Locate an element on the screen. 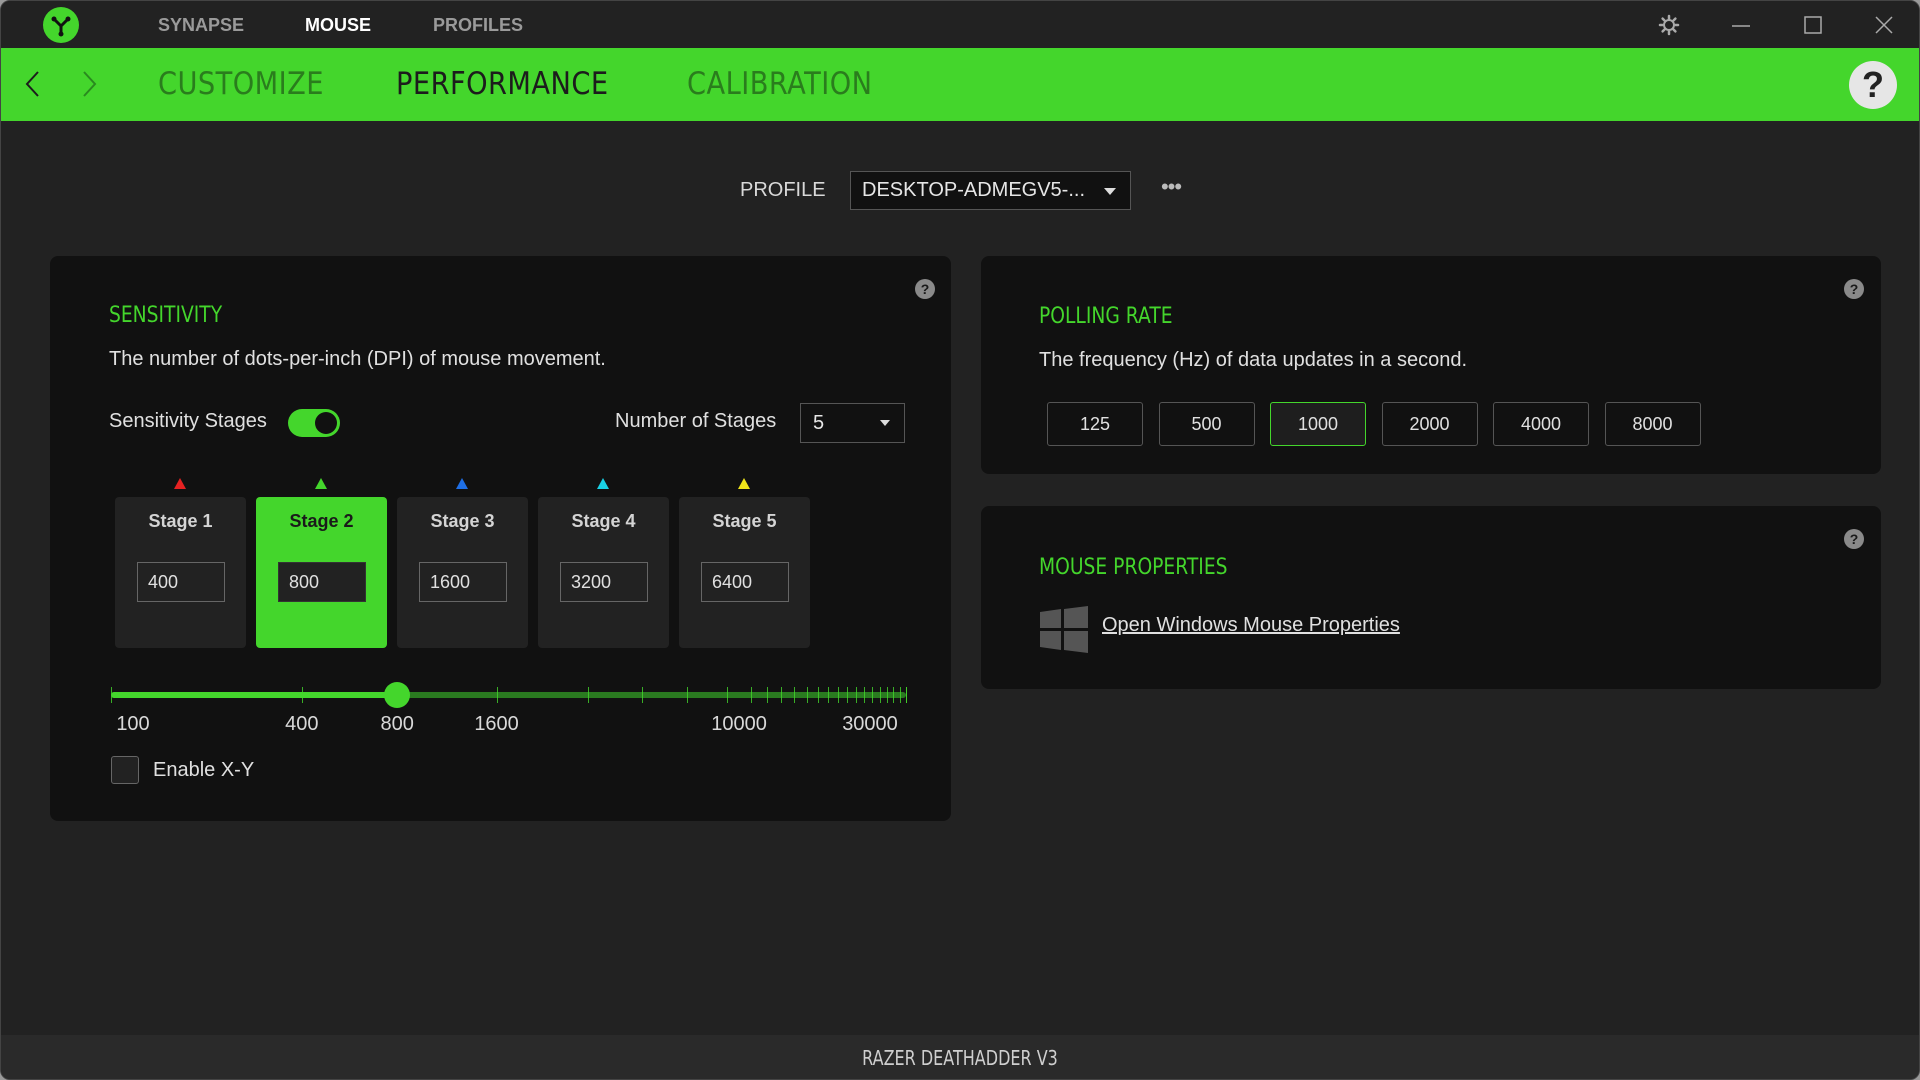 This screenshot has height=1080, width=1920. slider-label: 100 is located at coordinates (133, 724).